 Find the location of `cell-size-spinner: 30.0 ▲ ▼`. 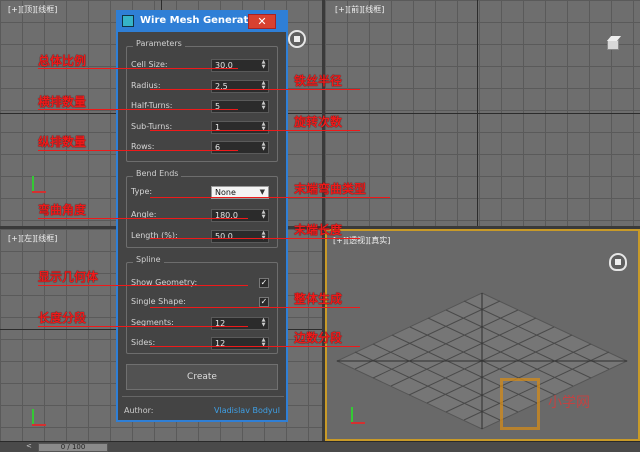

cell-size-spinner: 30.0 ▲ ▼ is located at coordinates (240, 65).